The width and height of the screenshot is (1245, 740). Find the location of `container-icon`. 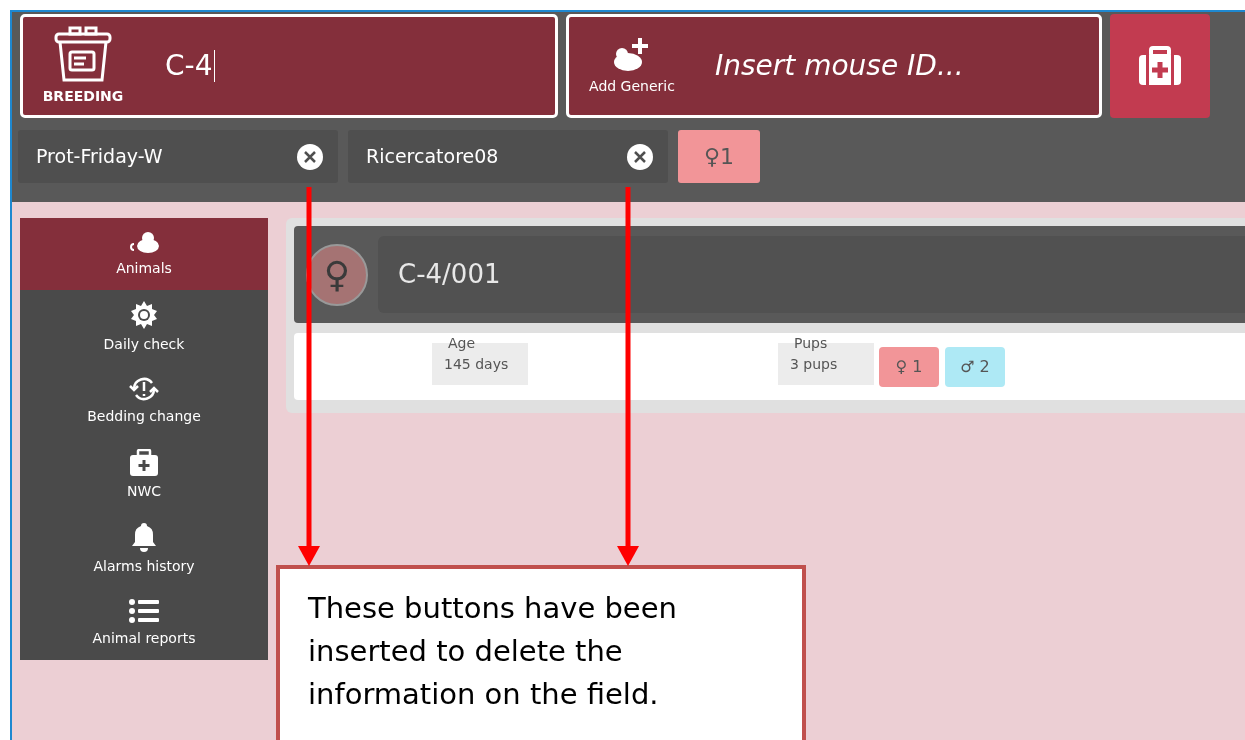

container-icon is located at coordinates (83, 54).